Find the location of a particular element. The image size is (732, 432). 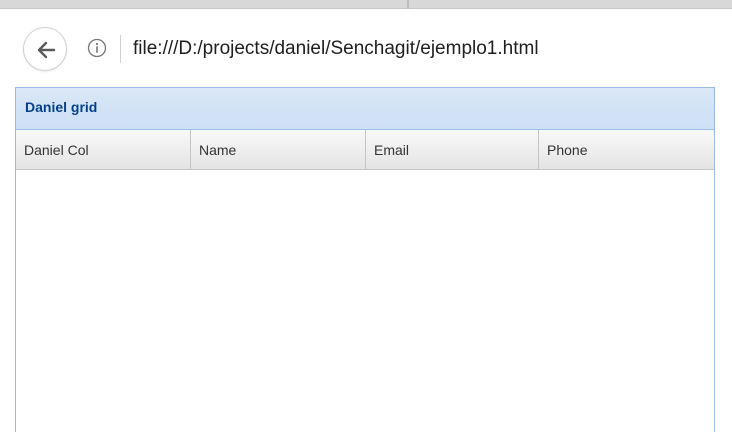

grid-column-headers: Daniel Col Name Email Phone is located at coordinates (365, 150).